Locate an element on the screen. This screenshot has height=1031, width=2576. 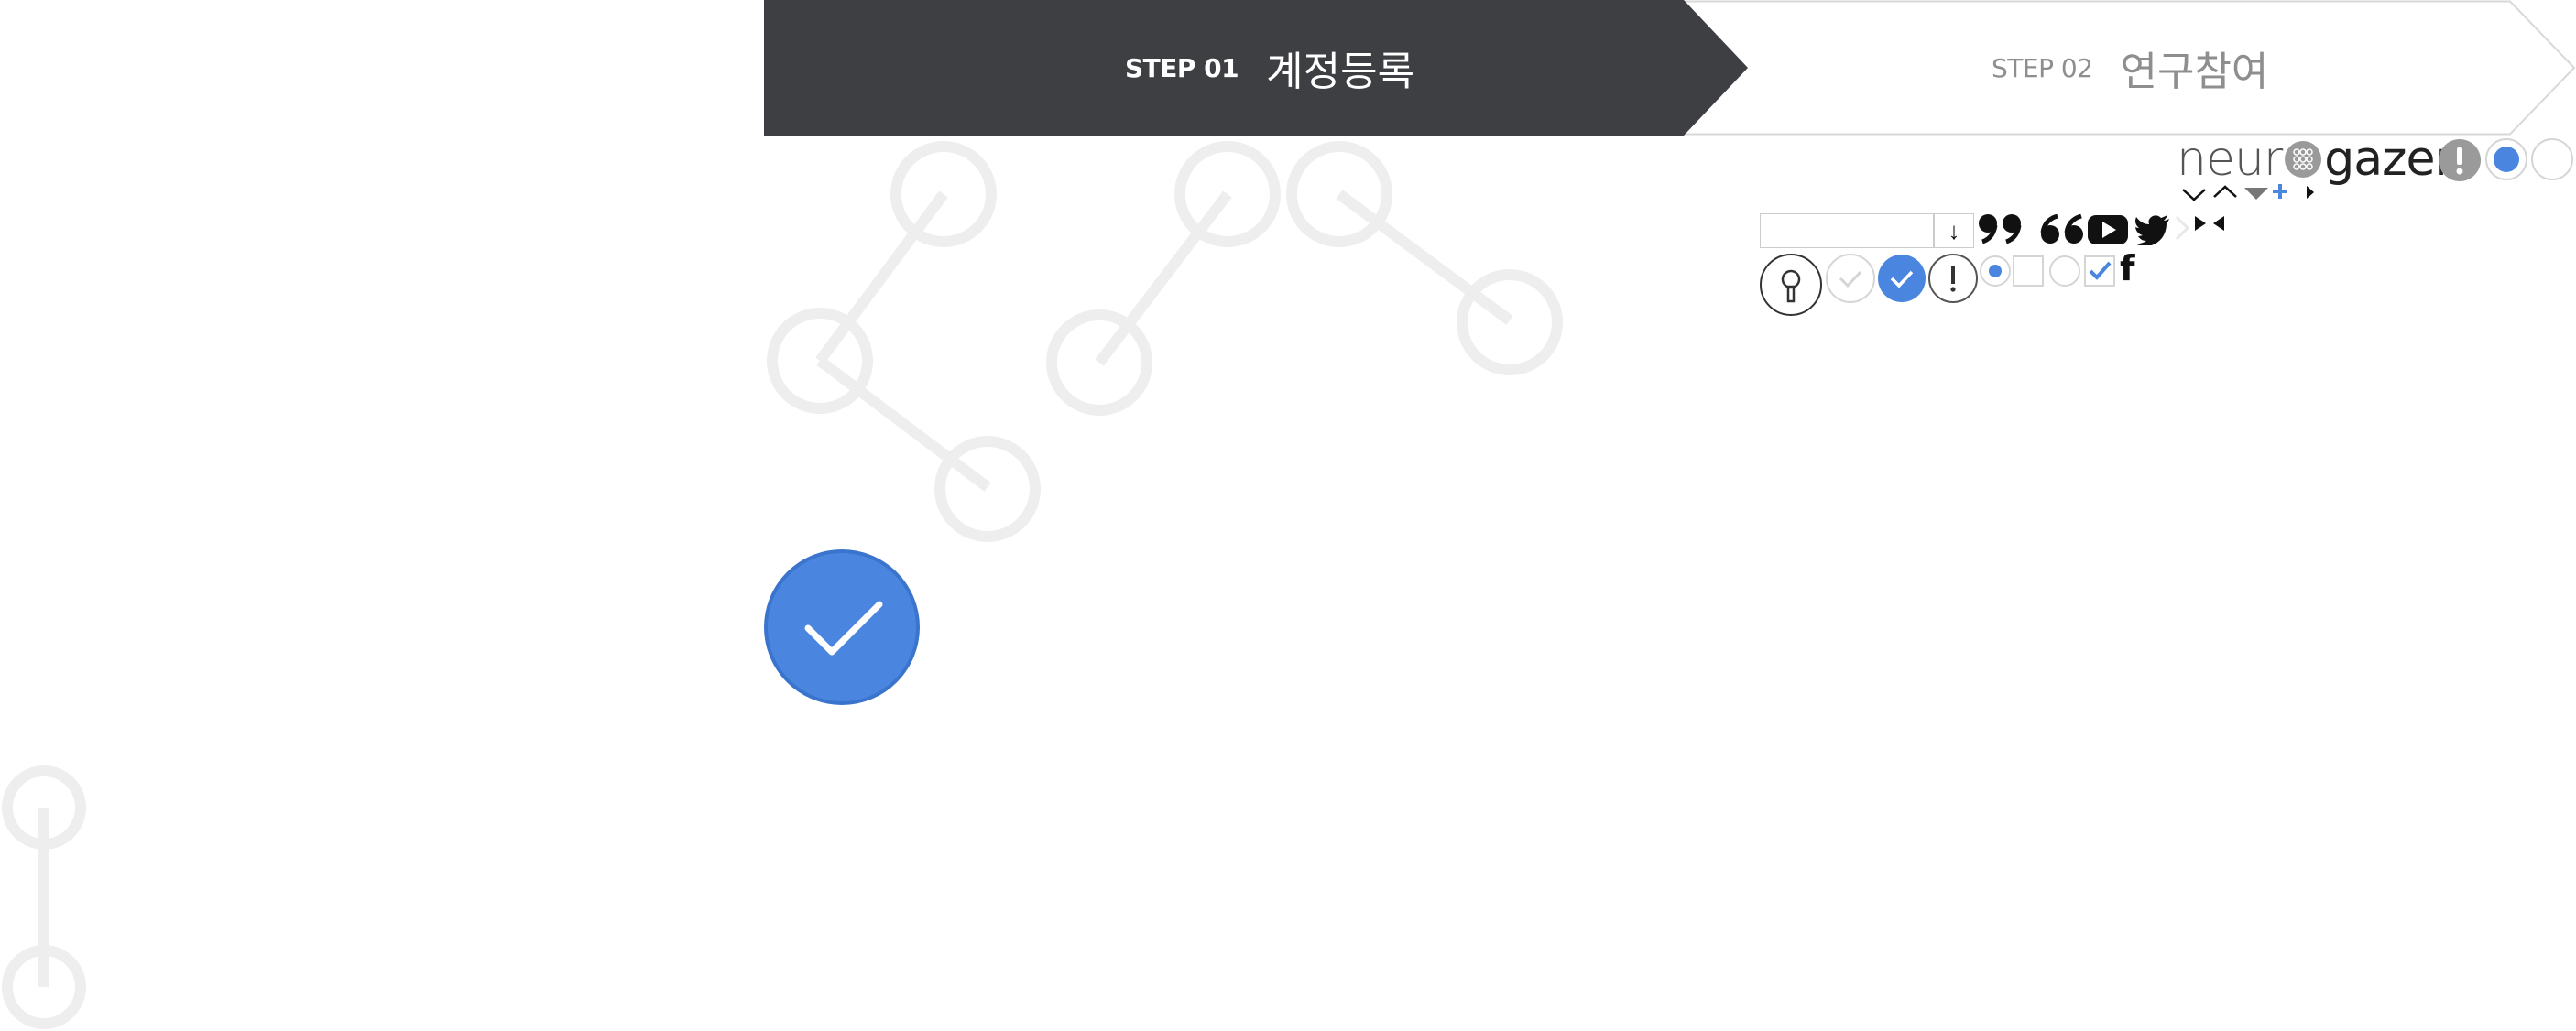
step-2: STEP 02 연구참여 is located at coordinates (2130, 68).